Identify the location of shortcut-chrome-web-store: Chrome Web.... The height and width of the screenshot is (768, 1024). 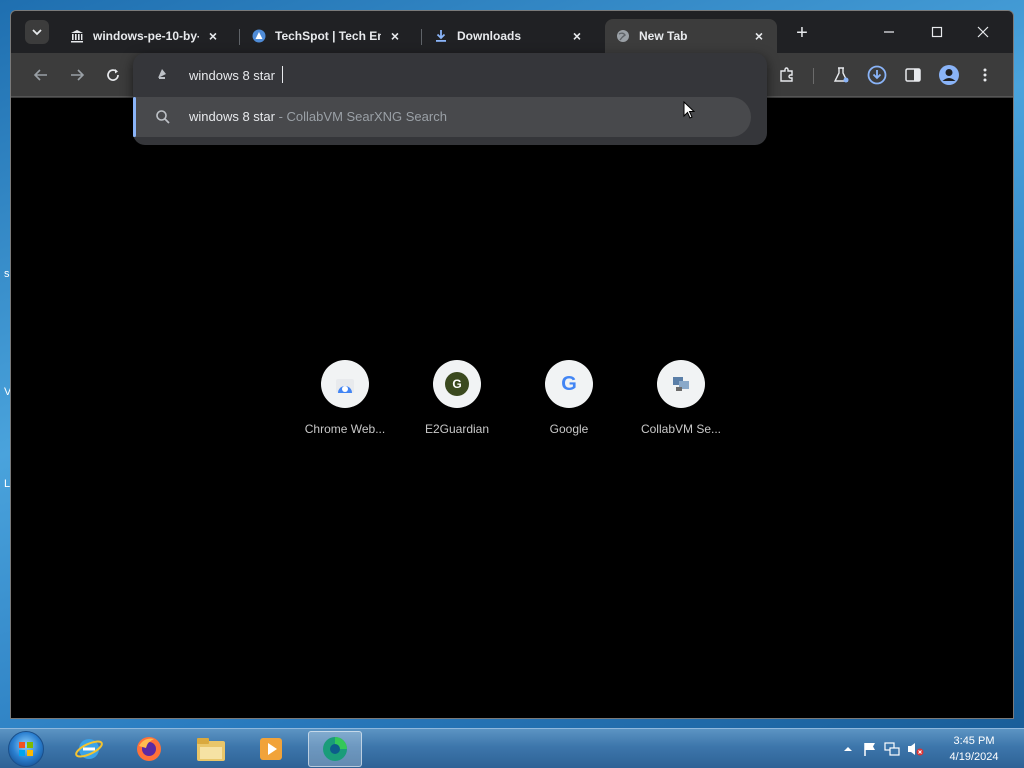
(345, 398).